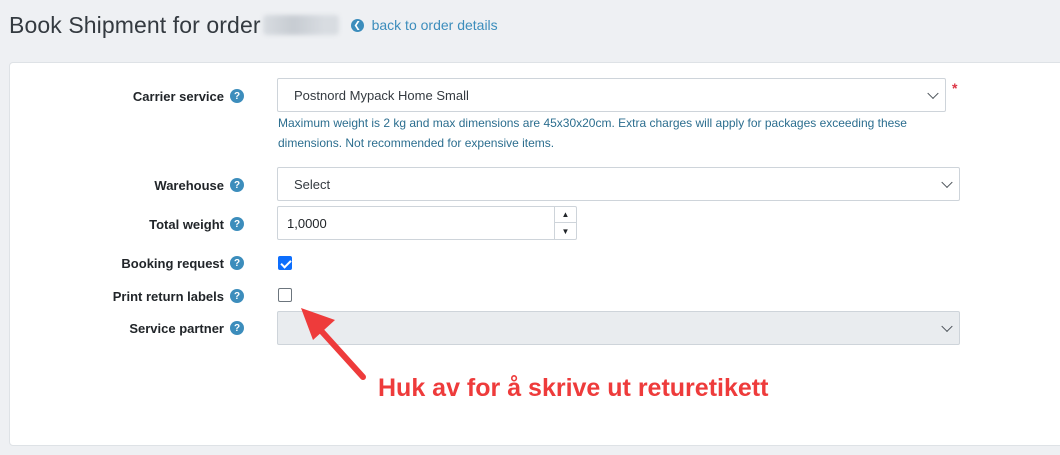 The image size is (1060, 455). I want to click on arrow-left-circle-icon: ❮, so click(357, 25).